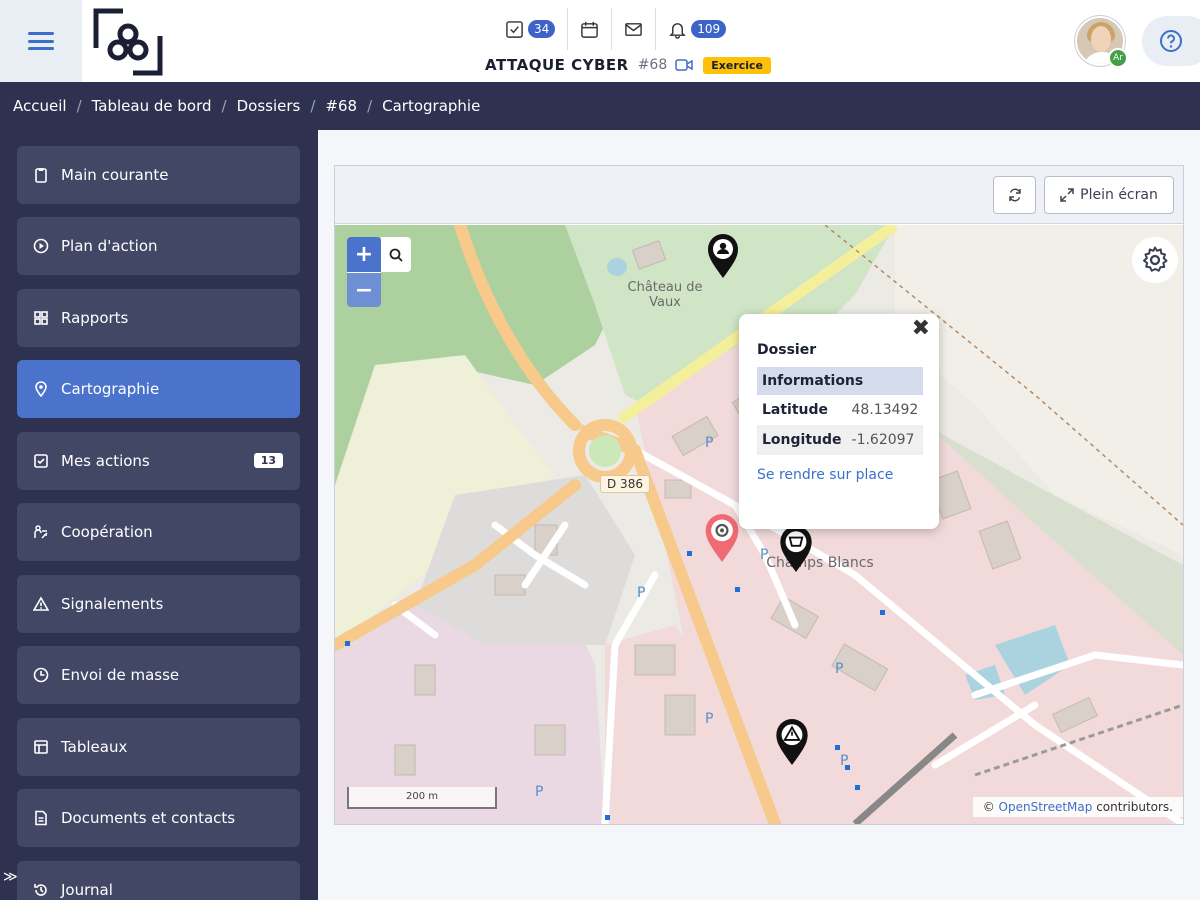 This screenshot has width=1200, height=900. What do you see at coordinates (41, 389) in the screenshot?
I see `location-pin-icon` at bounding box center [41, 389].